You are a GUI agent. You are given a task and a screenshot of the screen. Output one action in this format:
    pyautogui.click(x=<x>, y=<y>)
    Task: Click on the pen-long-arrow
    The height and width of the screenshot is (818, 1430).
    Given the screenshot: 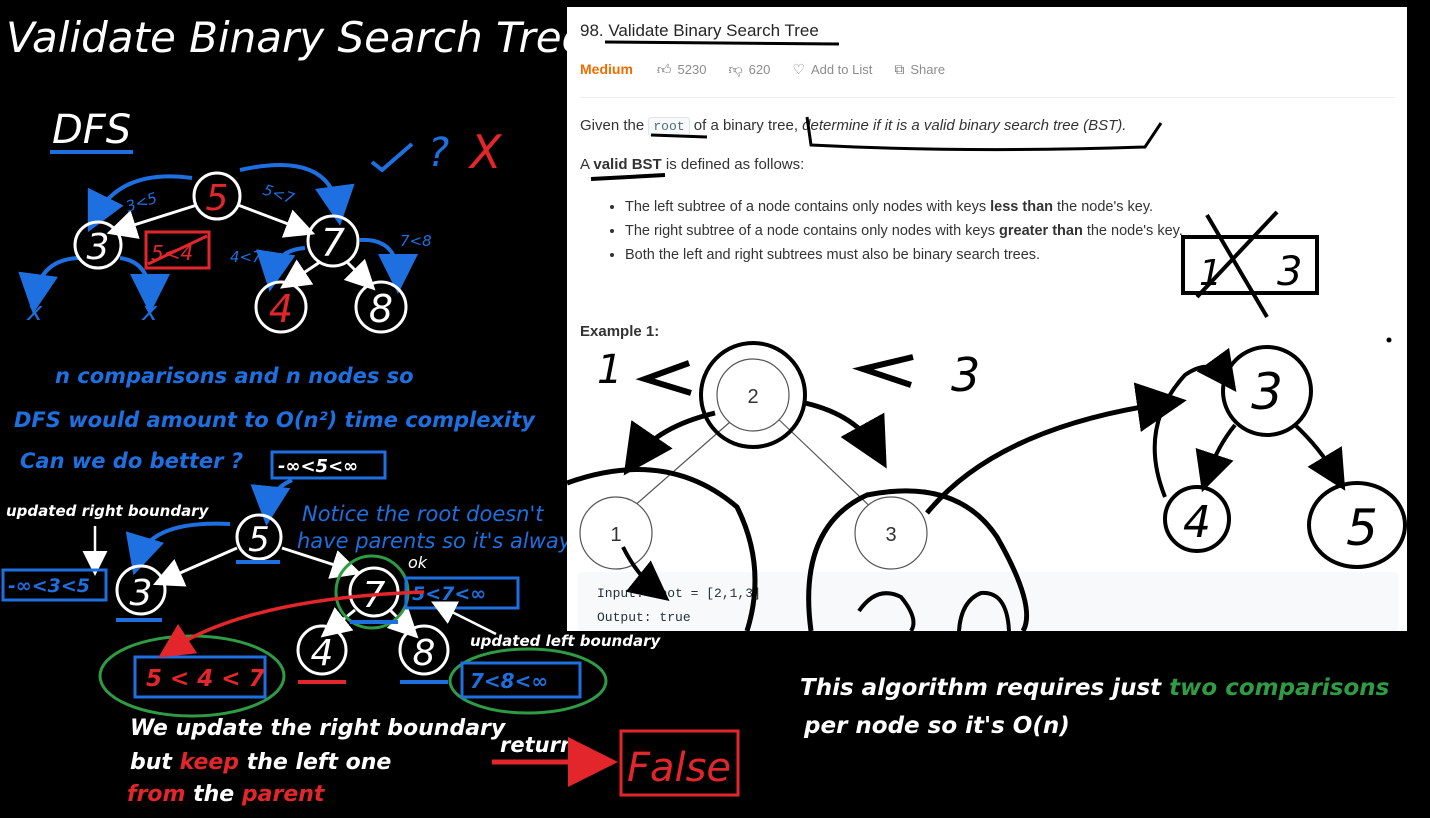 What is the action you would take?
    pyautogui.click(x=1056, y=448)
    